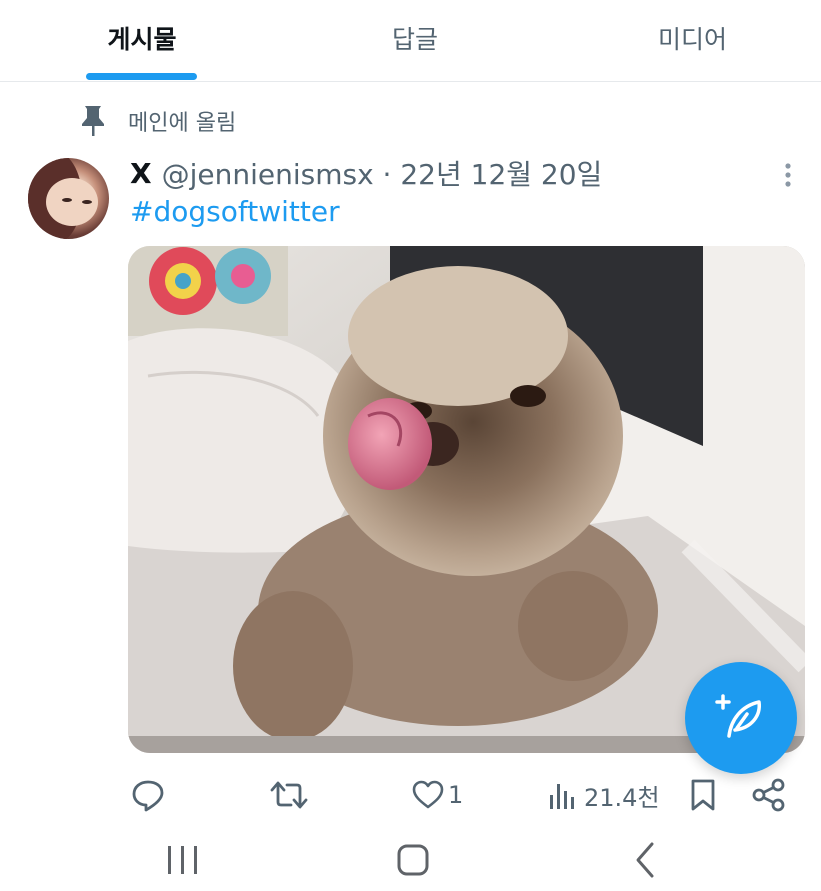 The image size is (821, 891). I want to click on home-icon, so click(413, 860).